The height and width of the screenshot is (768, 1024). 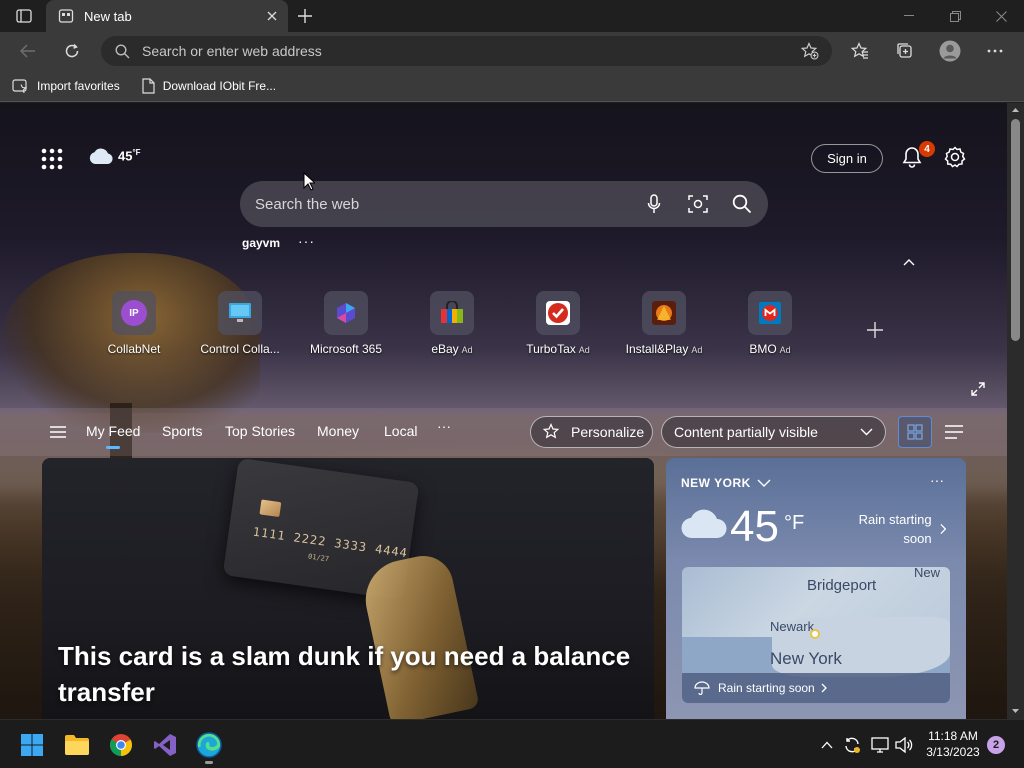 What do you see at coordinates (305, 16) in the screenshot?
I see `new-tab-button` at bounding box center [305, 16].